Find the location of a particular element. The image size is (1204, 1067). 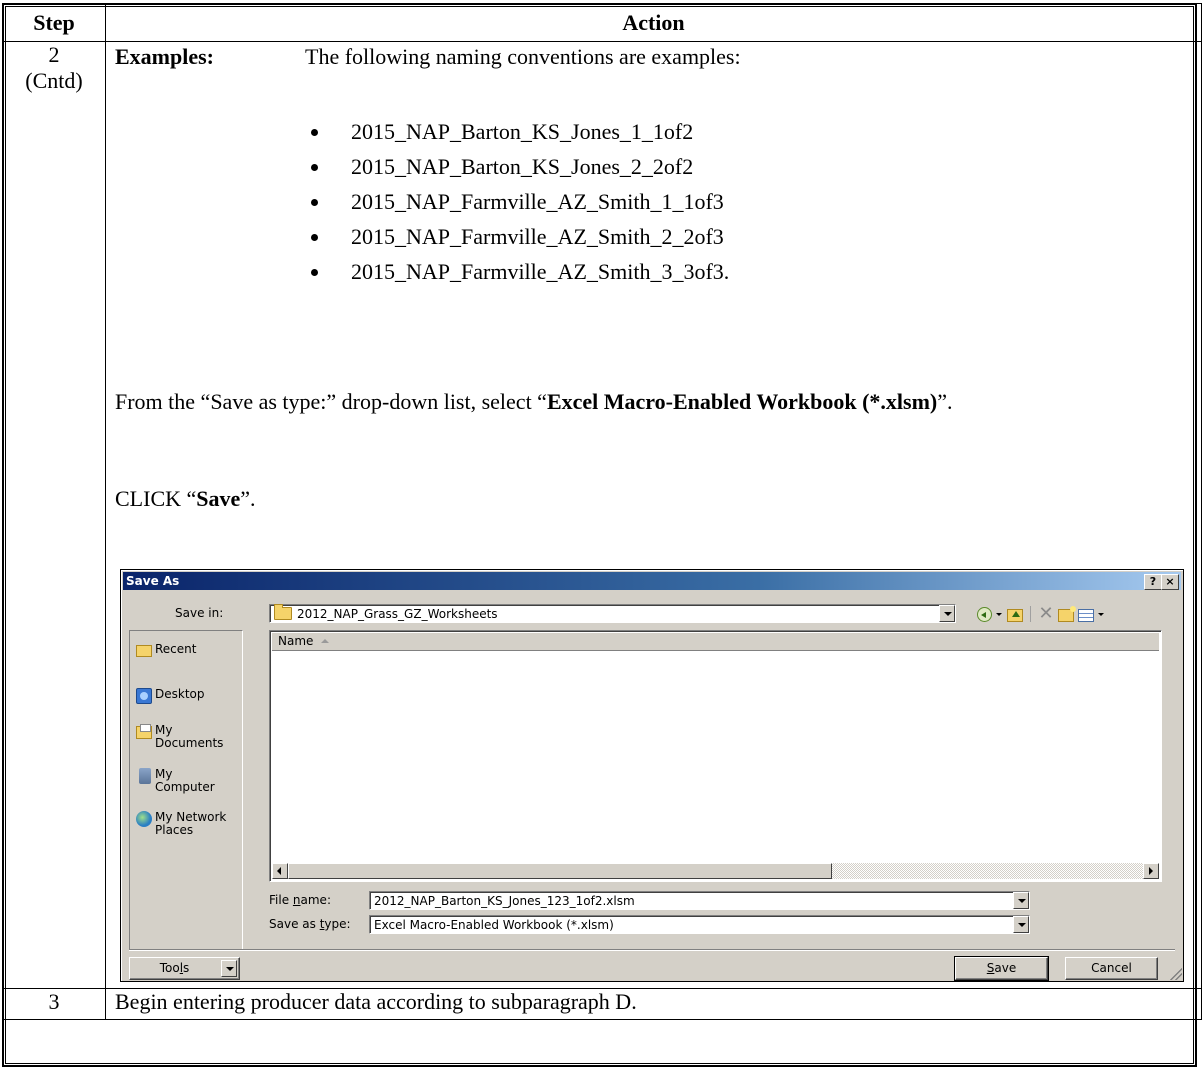

button-text: s is located at coordinates (186, 968).